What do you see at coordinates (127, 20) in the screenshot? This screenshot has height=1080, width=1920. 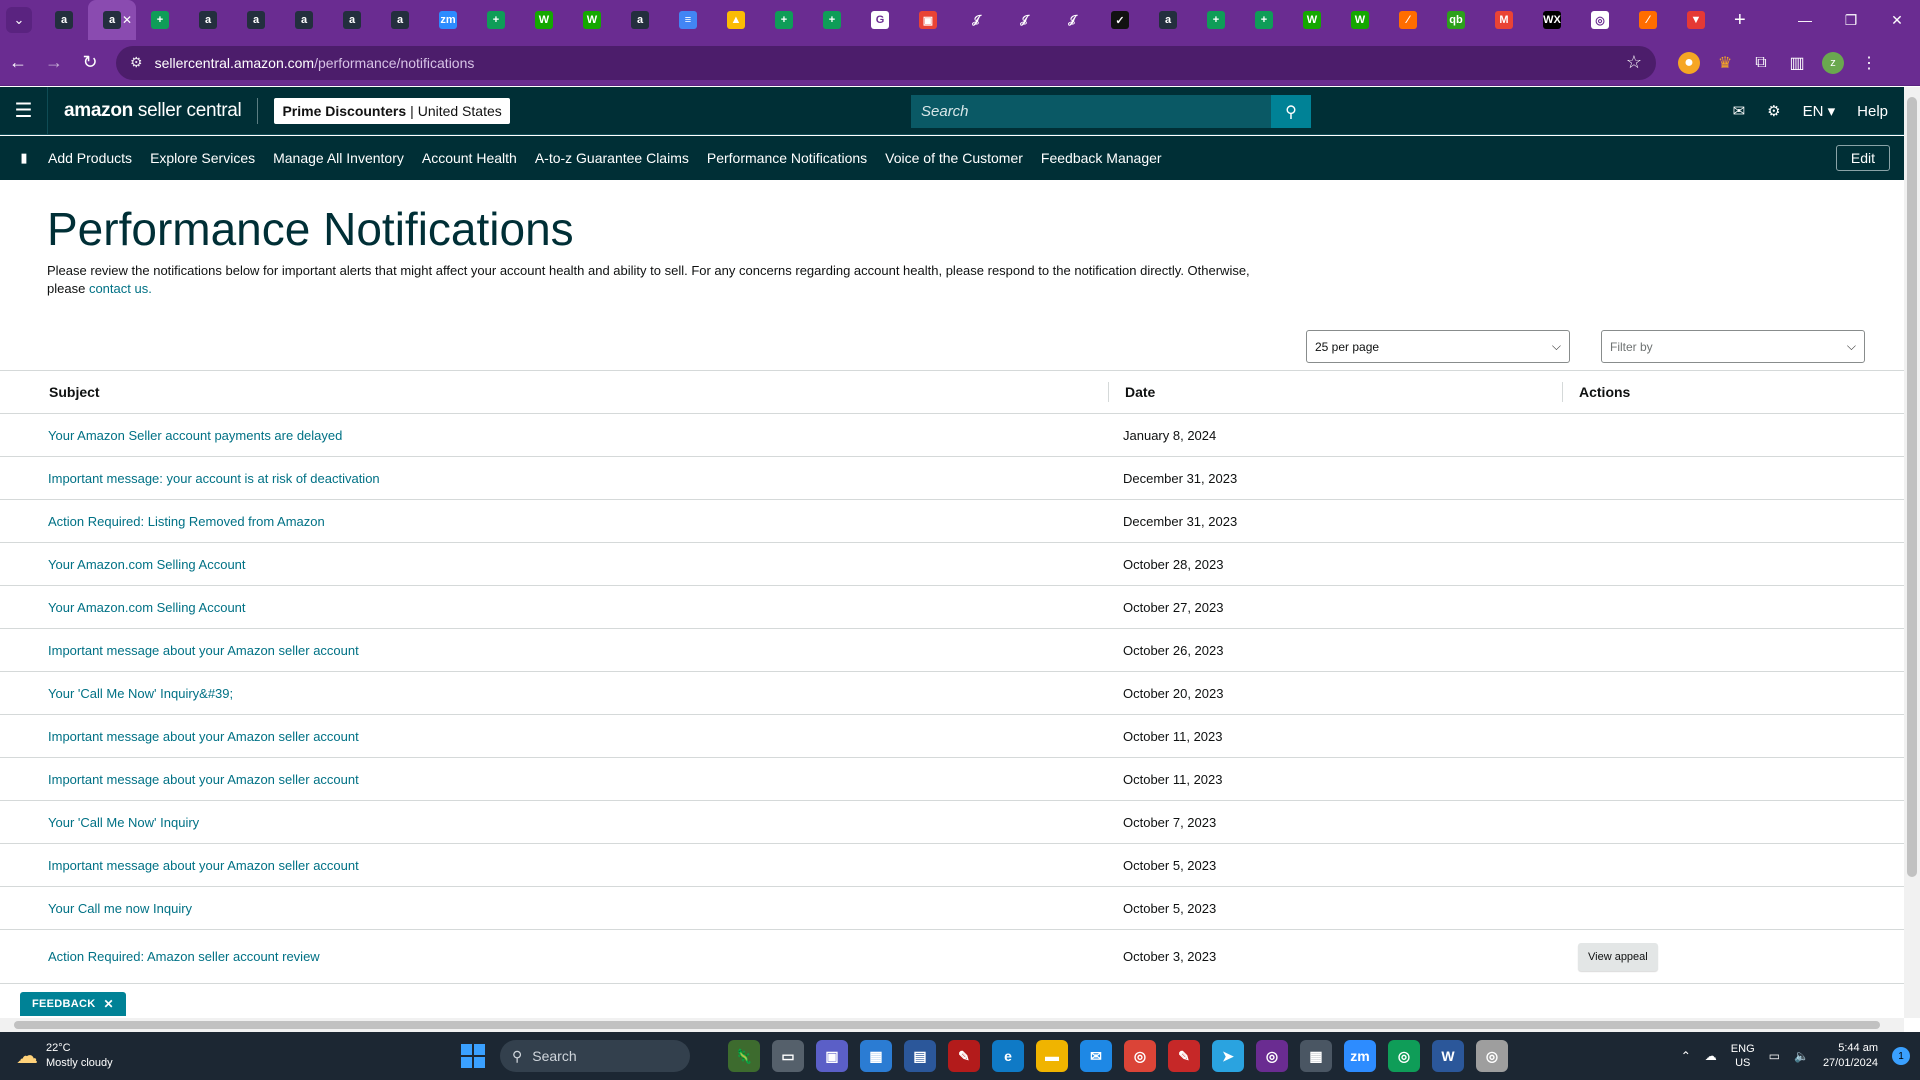 I see `close-tab-icon: ✕` at bounding box center [127, 20].